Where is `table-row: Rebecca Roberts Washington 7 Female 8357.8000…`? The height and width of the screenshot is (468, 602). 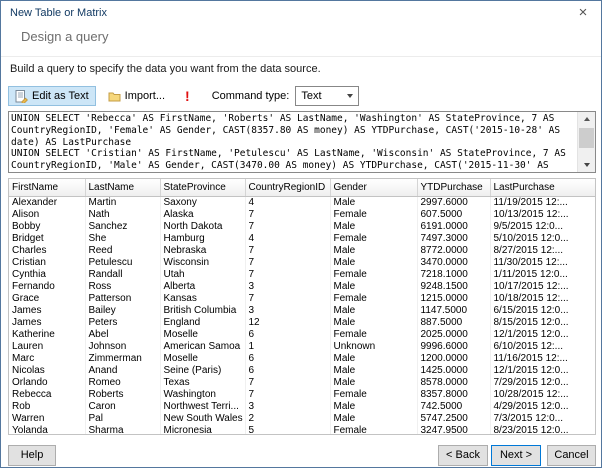 table-row: Rebecca Roberts Washington 7 Female 8357.8000… is located at coordinates (302, 395).